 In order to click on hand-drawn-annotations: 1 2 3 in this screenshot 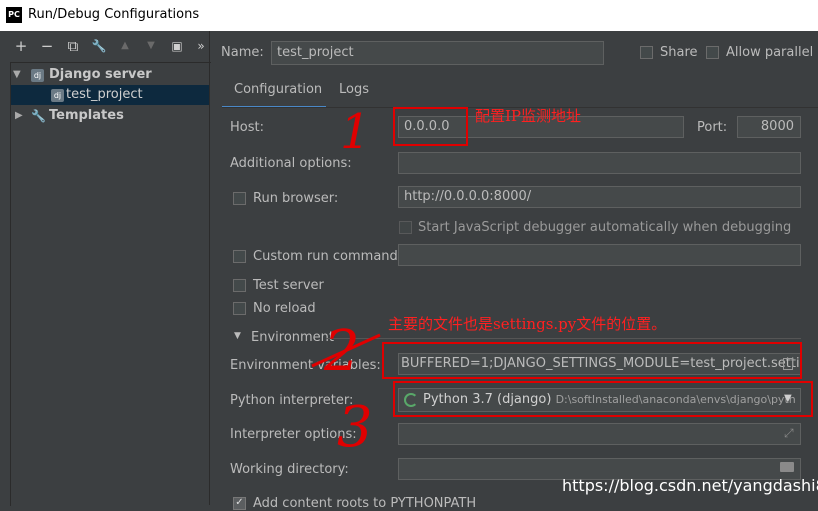, I will do `click(346, 282)`.